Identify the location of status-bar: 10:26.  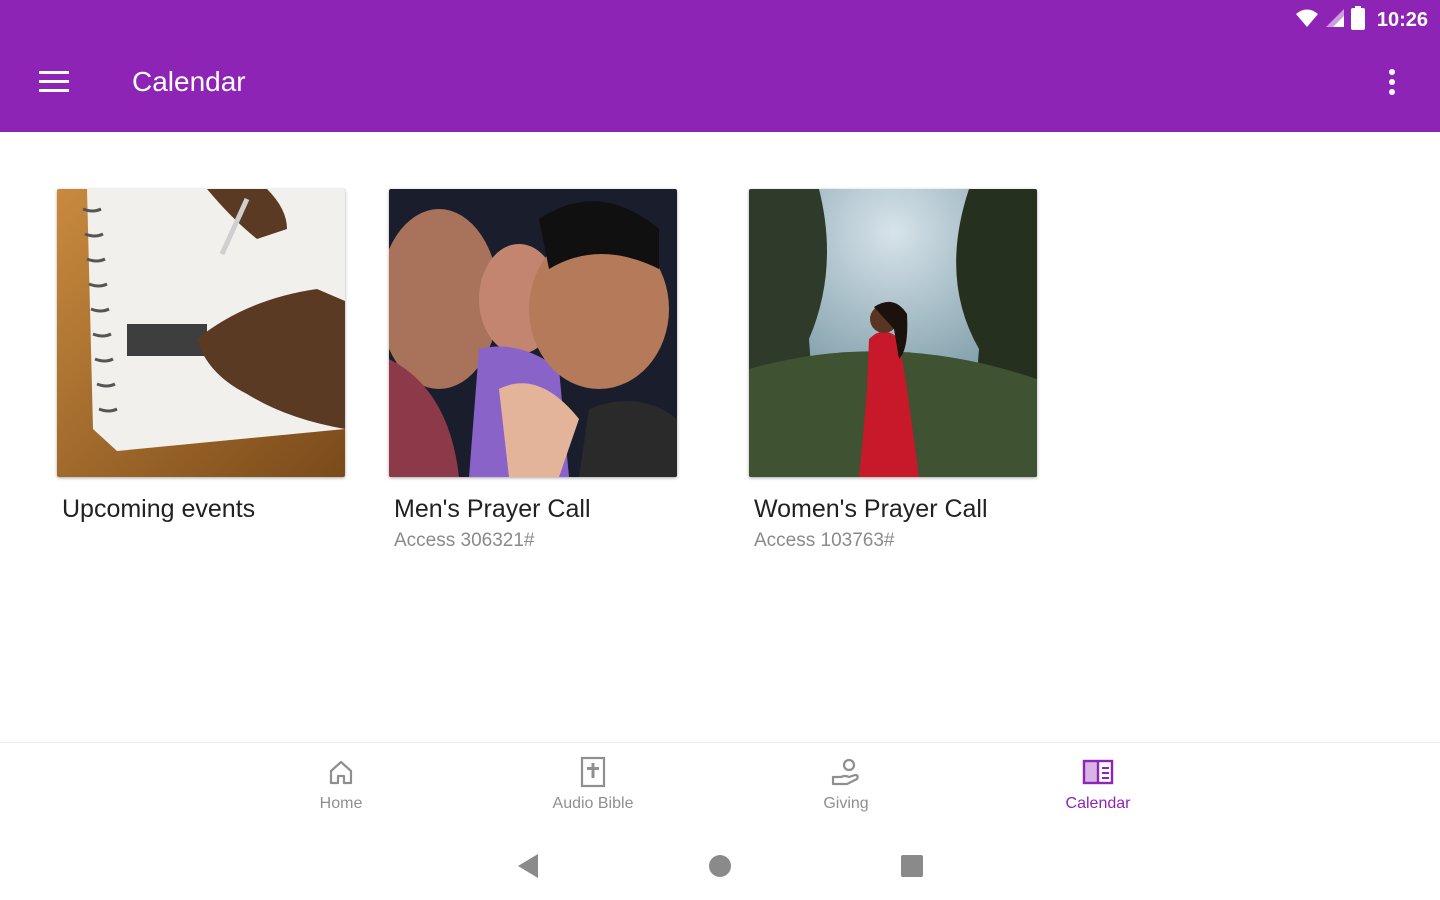
(1361, 20).